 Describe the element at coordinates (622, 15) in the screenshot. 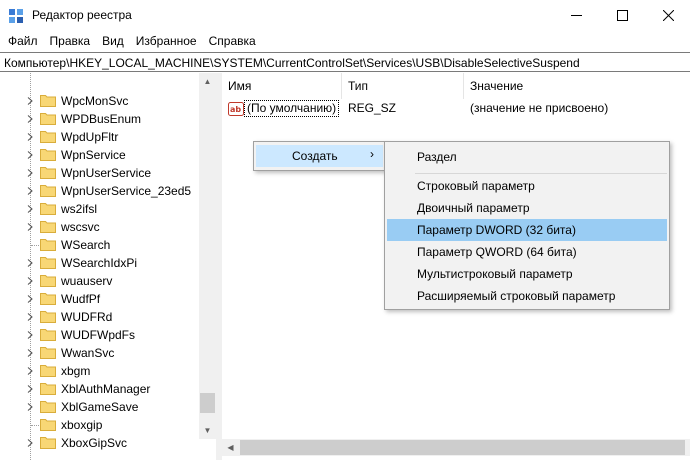

I see `maximize-button` at that location.